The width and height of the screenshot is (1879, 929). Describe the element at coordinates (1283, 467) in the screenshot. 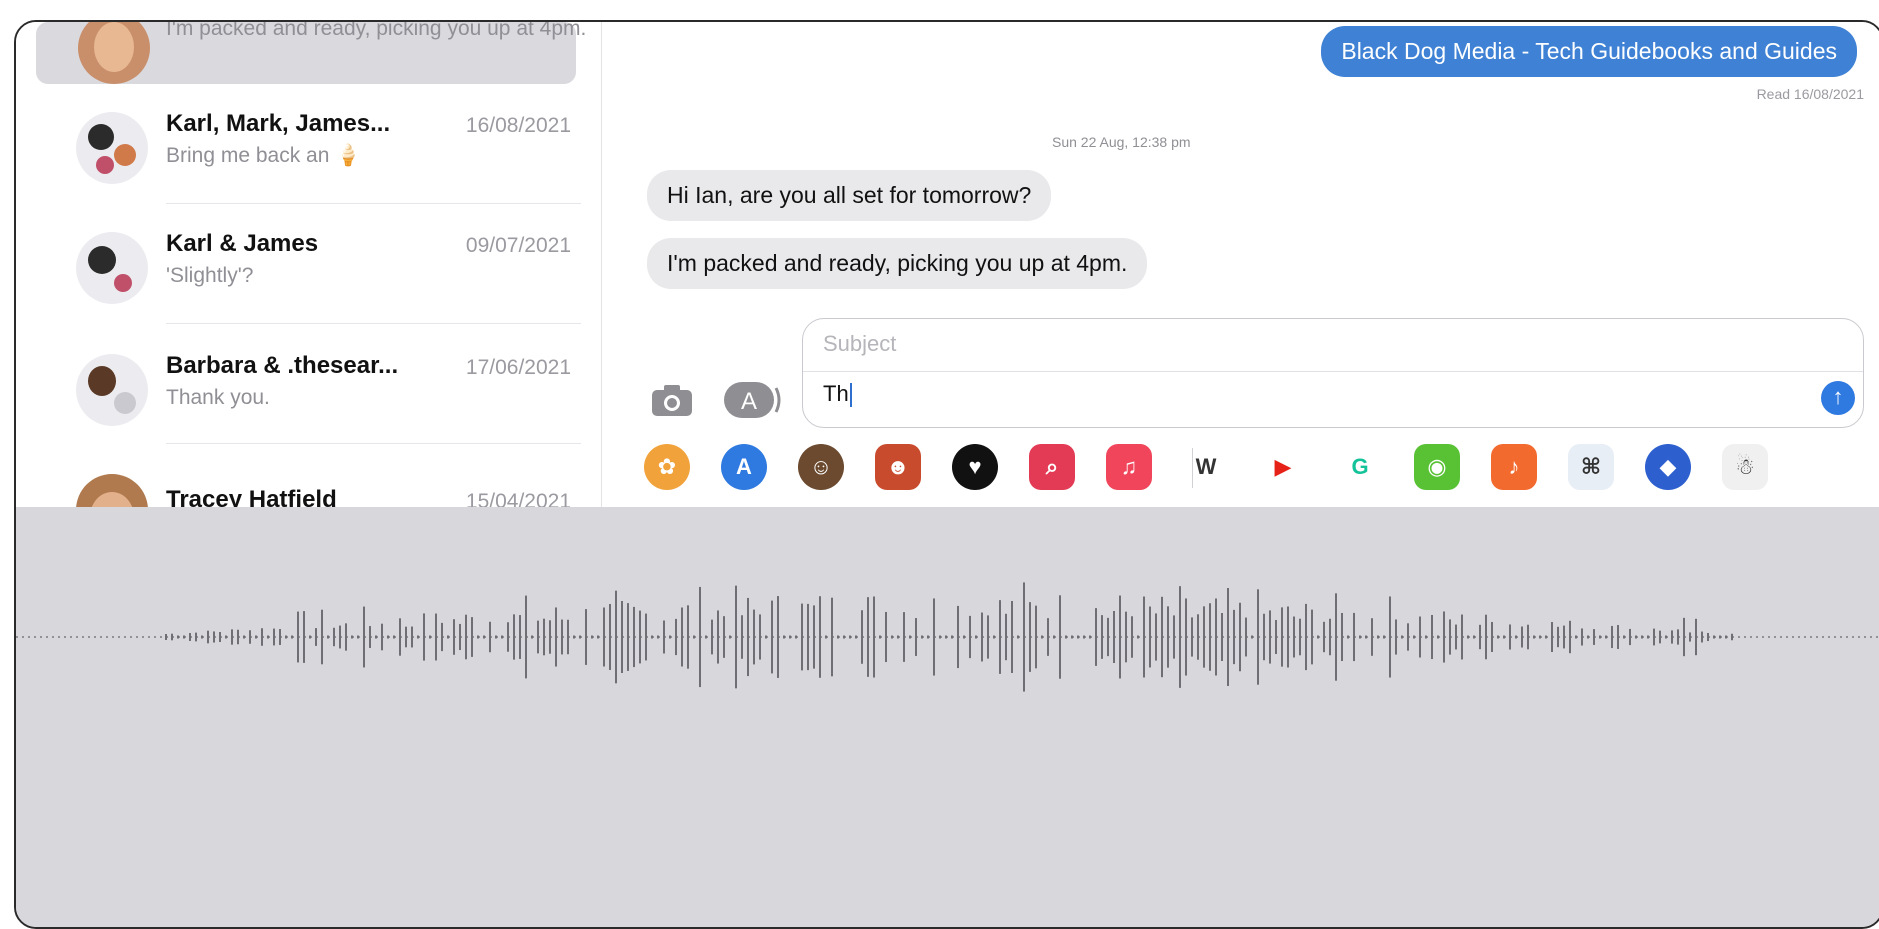

I see `youtube-icon: ▶` at that location.